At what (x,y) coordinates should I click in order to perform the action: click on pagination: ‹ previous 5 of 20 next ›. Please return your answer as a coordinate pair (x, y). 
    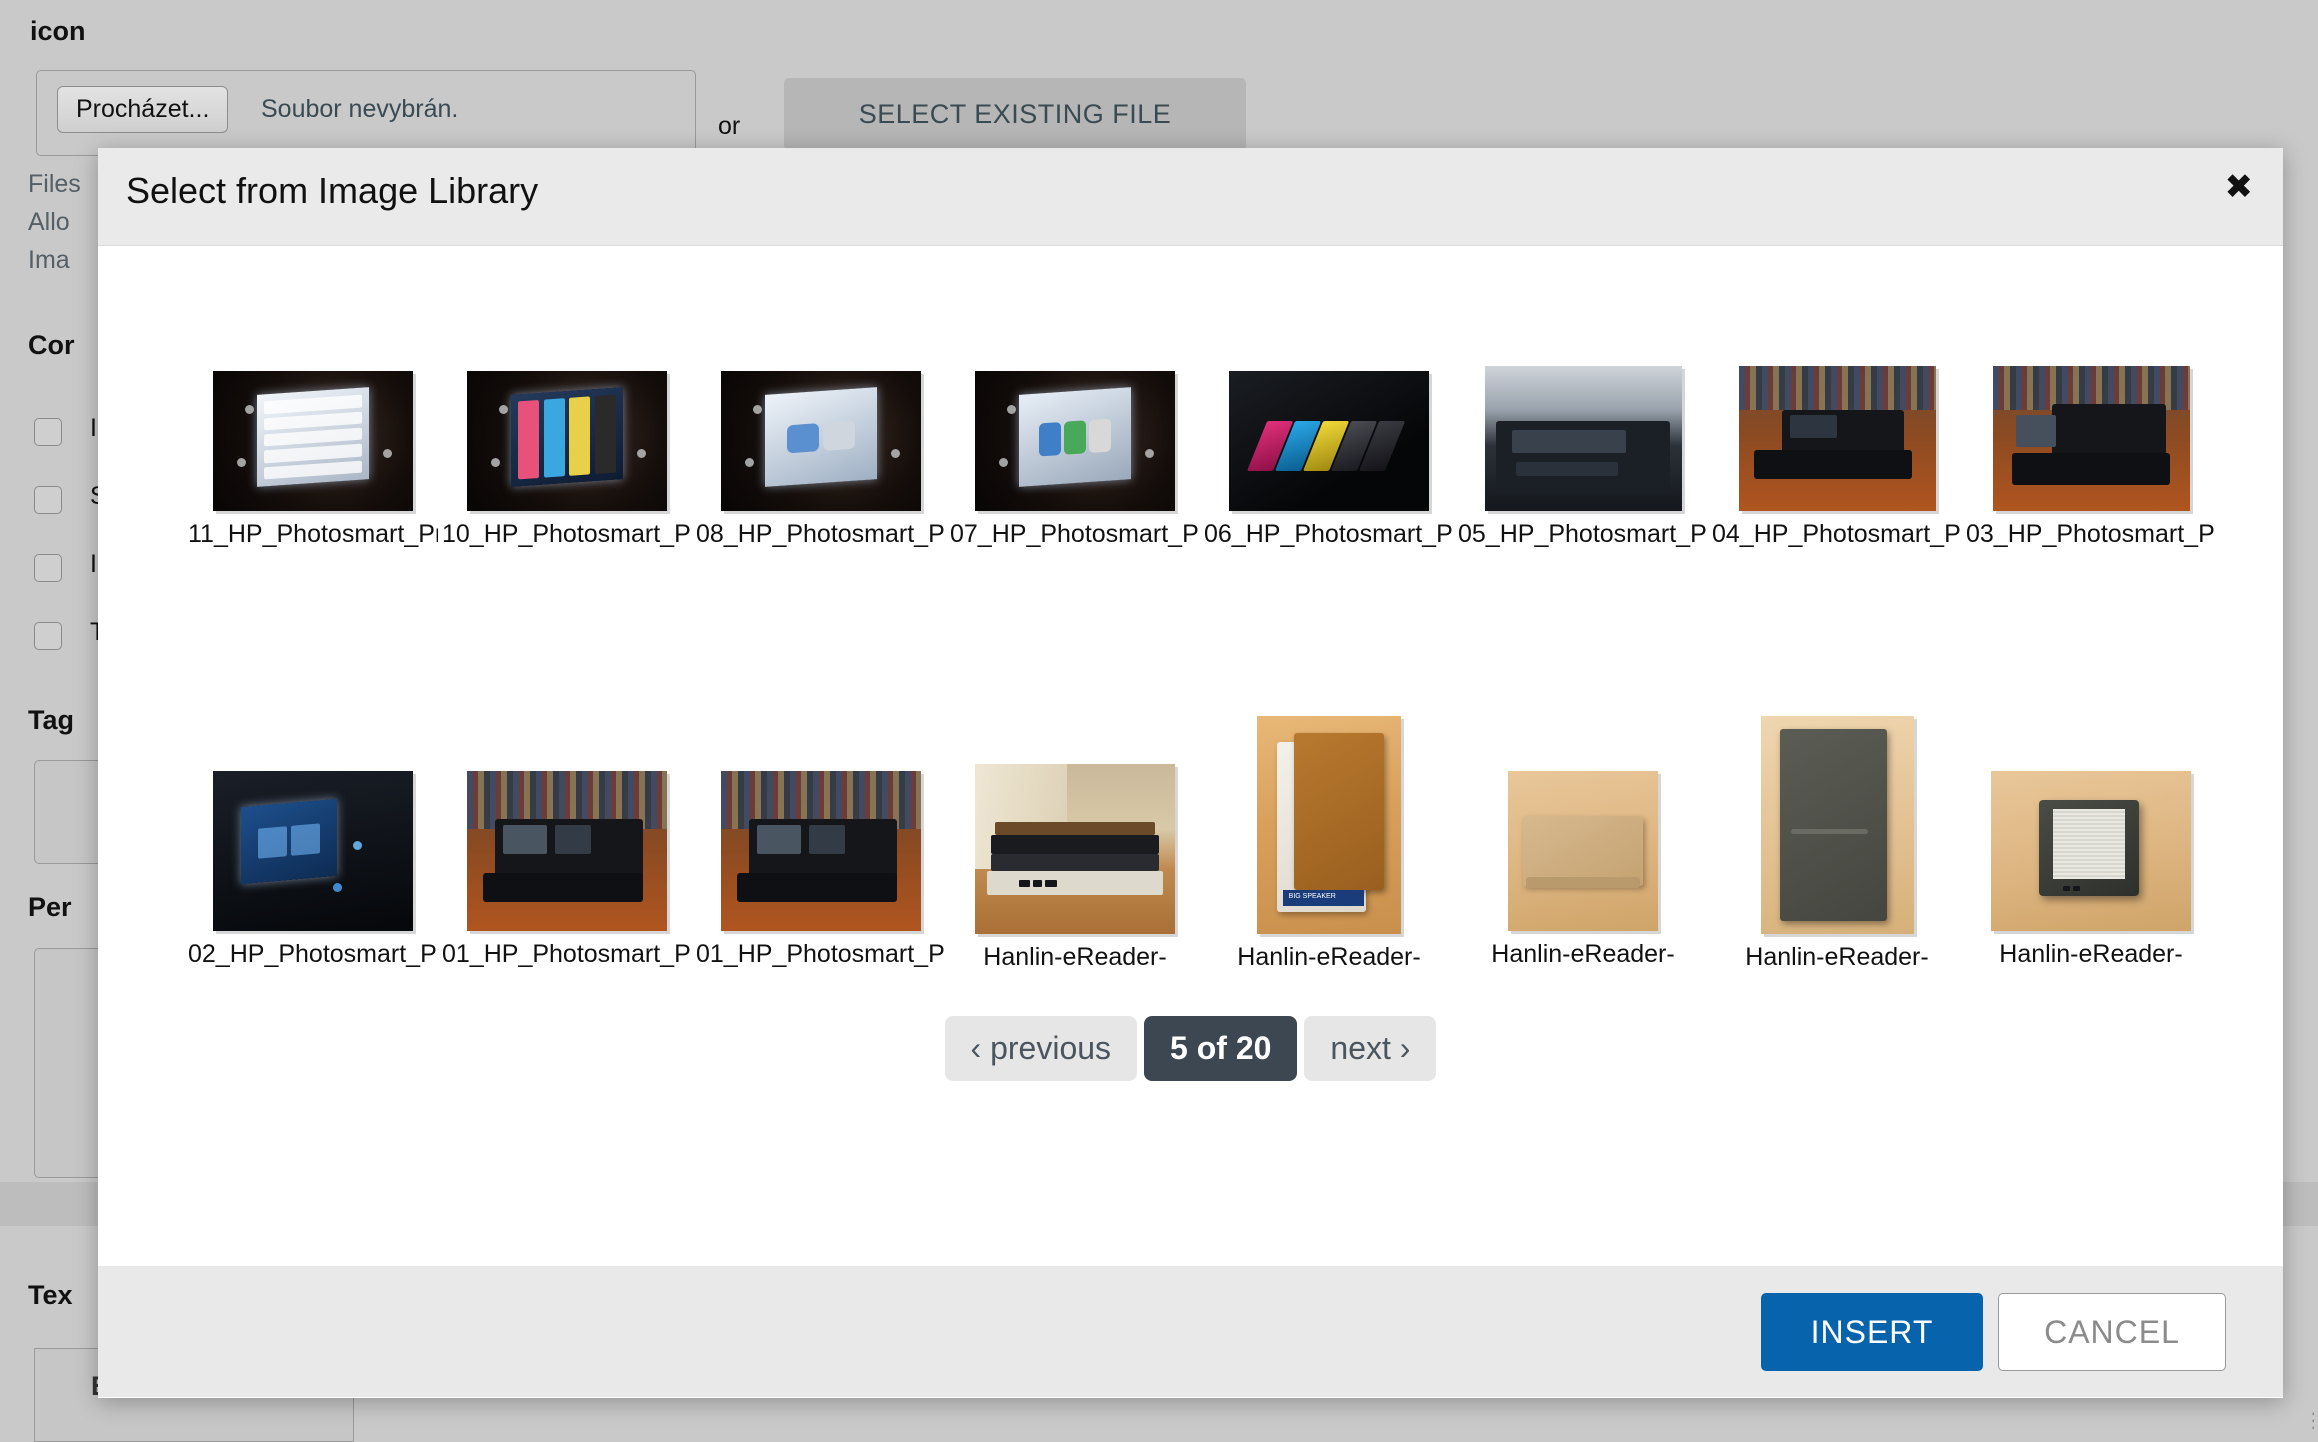
    Looking at the image, I should click on (1190, 1048).